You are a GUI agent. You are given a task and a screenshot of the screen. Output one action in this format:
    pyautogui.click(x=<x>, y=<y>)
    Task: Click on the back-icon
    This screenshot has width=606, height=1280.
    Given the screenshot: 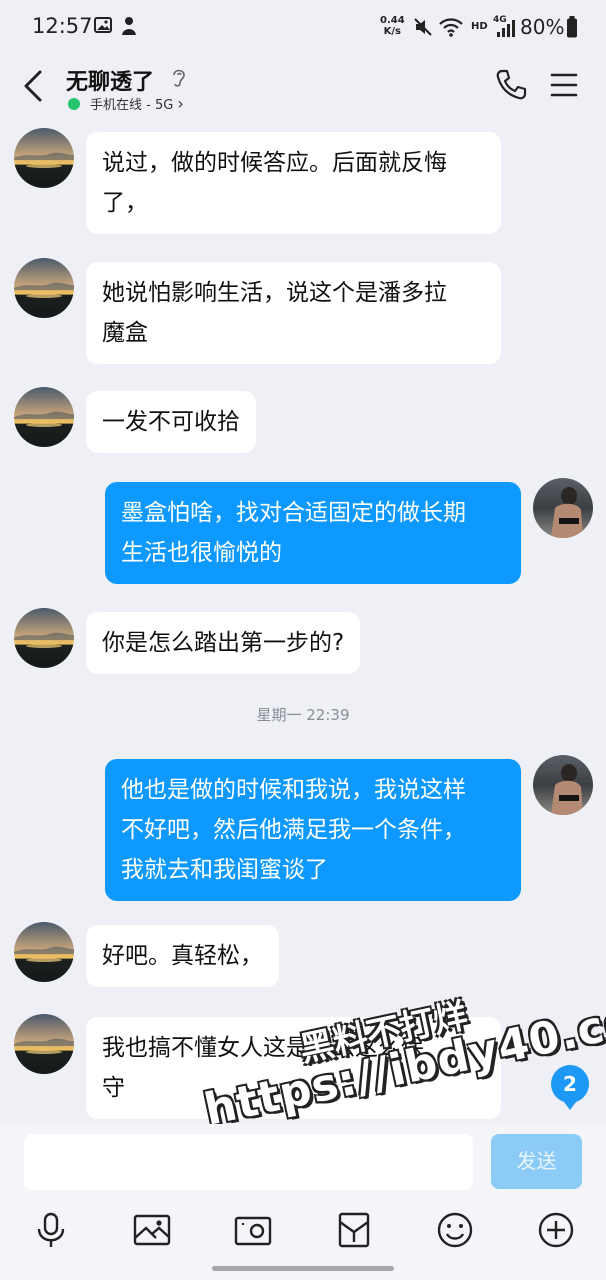 What is the action you would take?
    pyautogui.click(x=34, y=86)
    